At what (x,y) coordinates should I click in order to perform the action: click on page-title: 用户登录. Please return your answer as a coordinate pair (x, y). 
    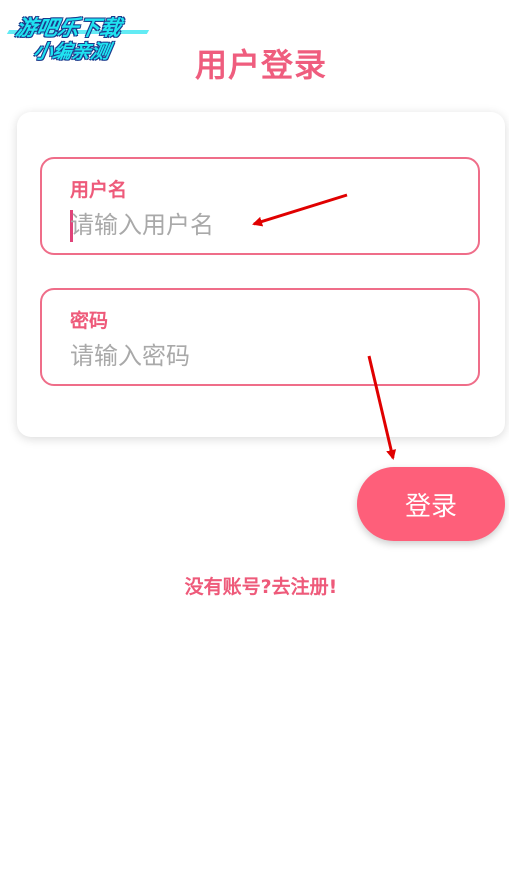
    Looking at the image, I should click on (260, 65).